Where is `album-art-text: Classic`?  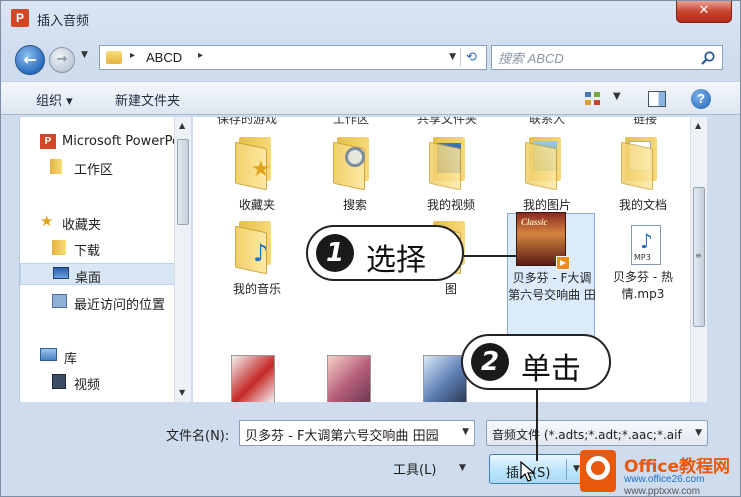
album-art-text: Classic is located at coordinates (534, 222).